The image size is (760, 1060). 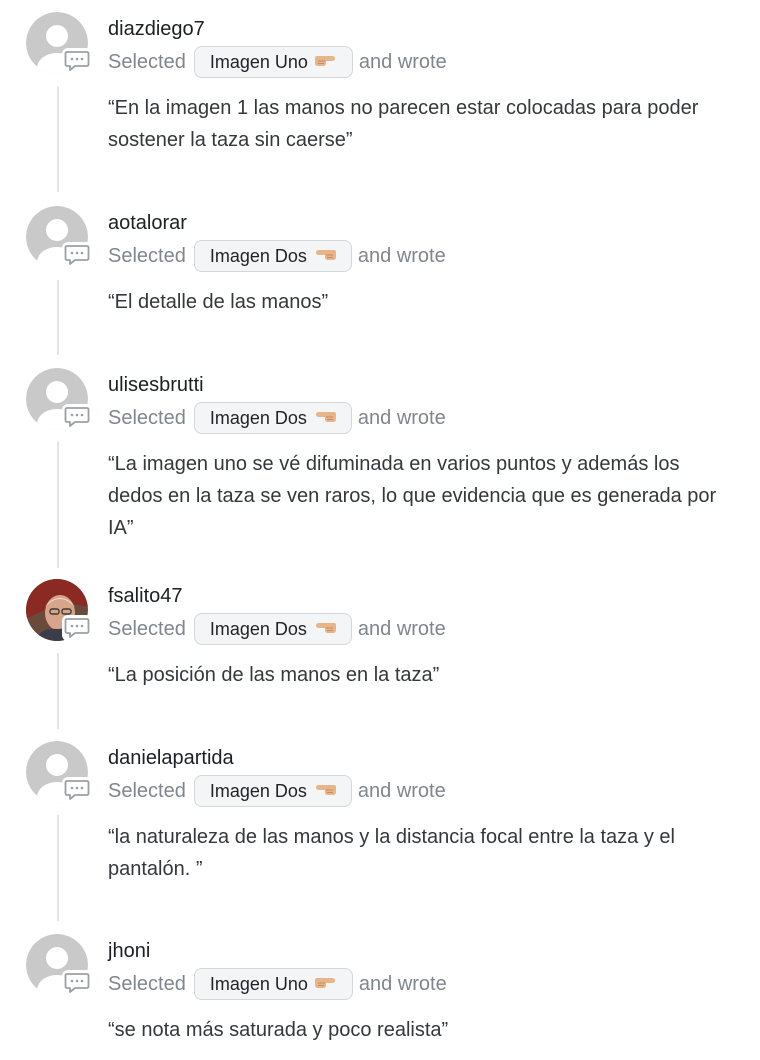 What do you see at coordinates (156, 29) in the screenshot?
I see `username: diazdiego7` at bounding box center [156, 29].